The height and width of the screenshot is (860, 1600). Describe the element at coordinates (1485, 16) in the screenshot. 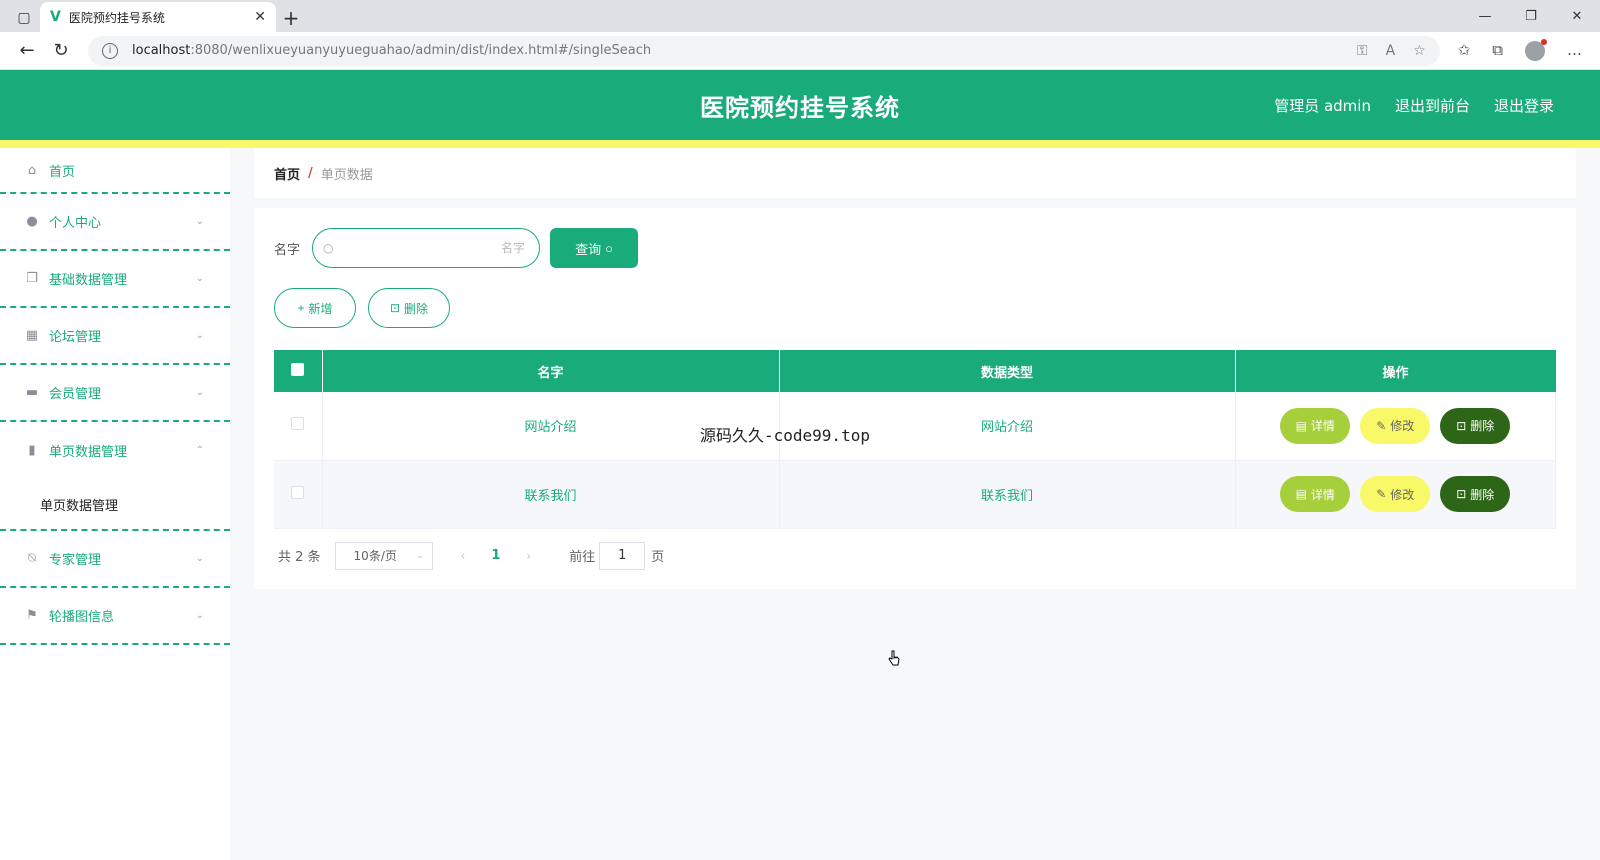

I see `minimize-icon: —` at that location.